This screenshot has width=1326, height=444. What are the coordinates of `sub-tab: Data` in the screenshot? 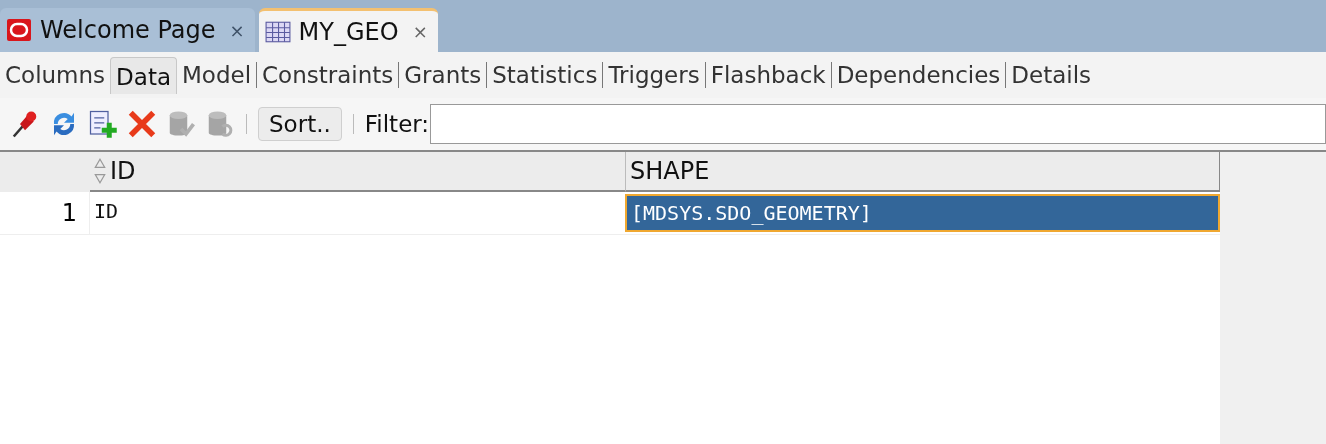 It's located at (143, 75).